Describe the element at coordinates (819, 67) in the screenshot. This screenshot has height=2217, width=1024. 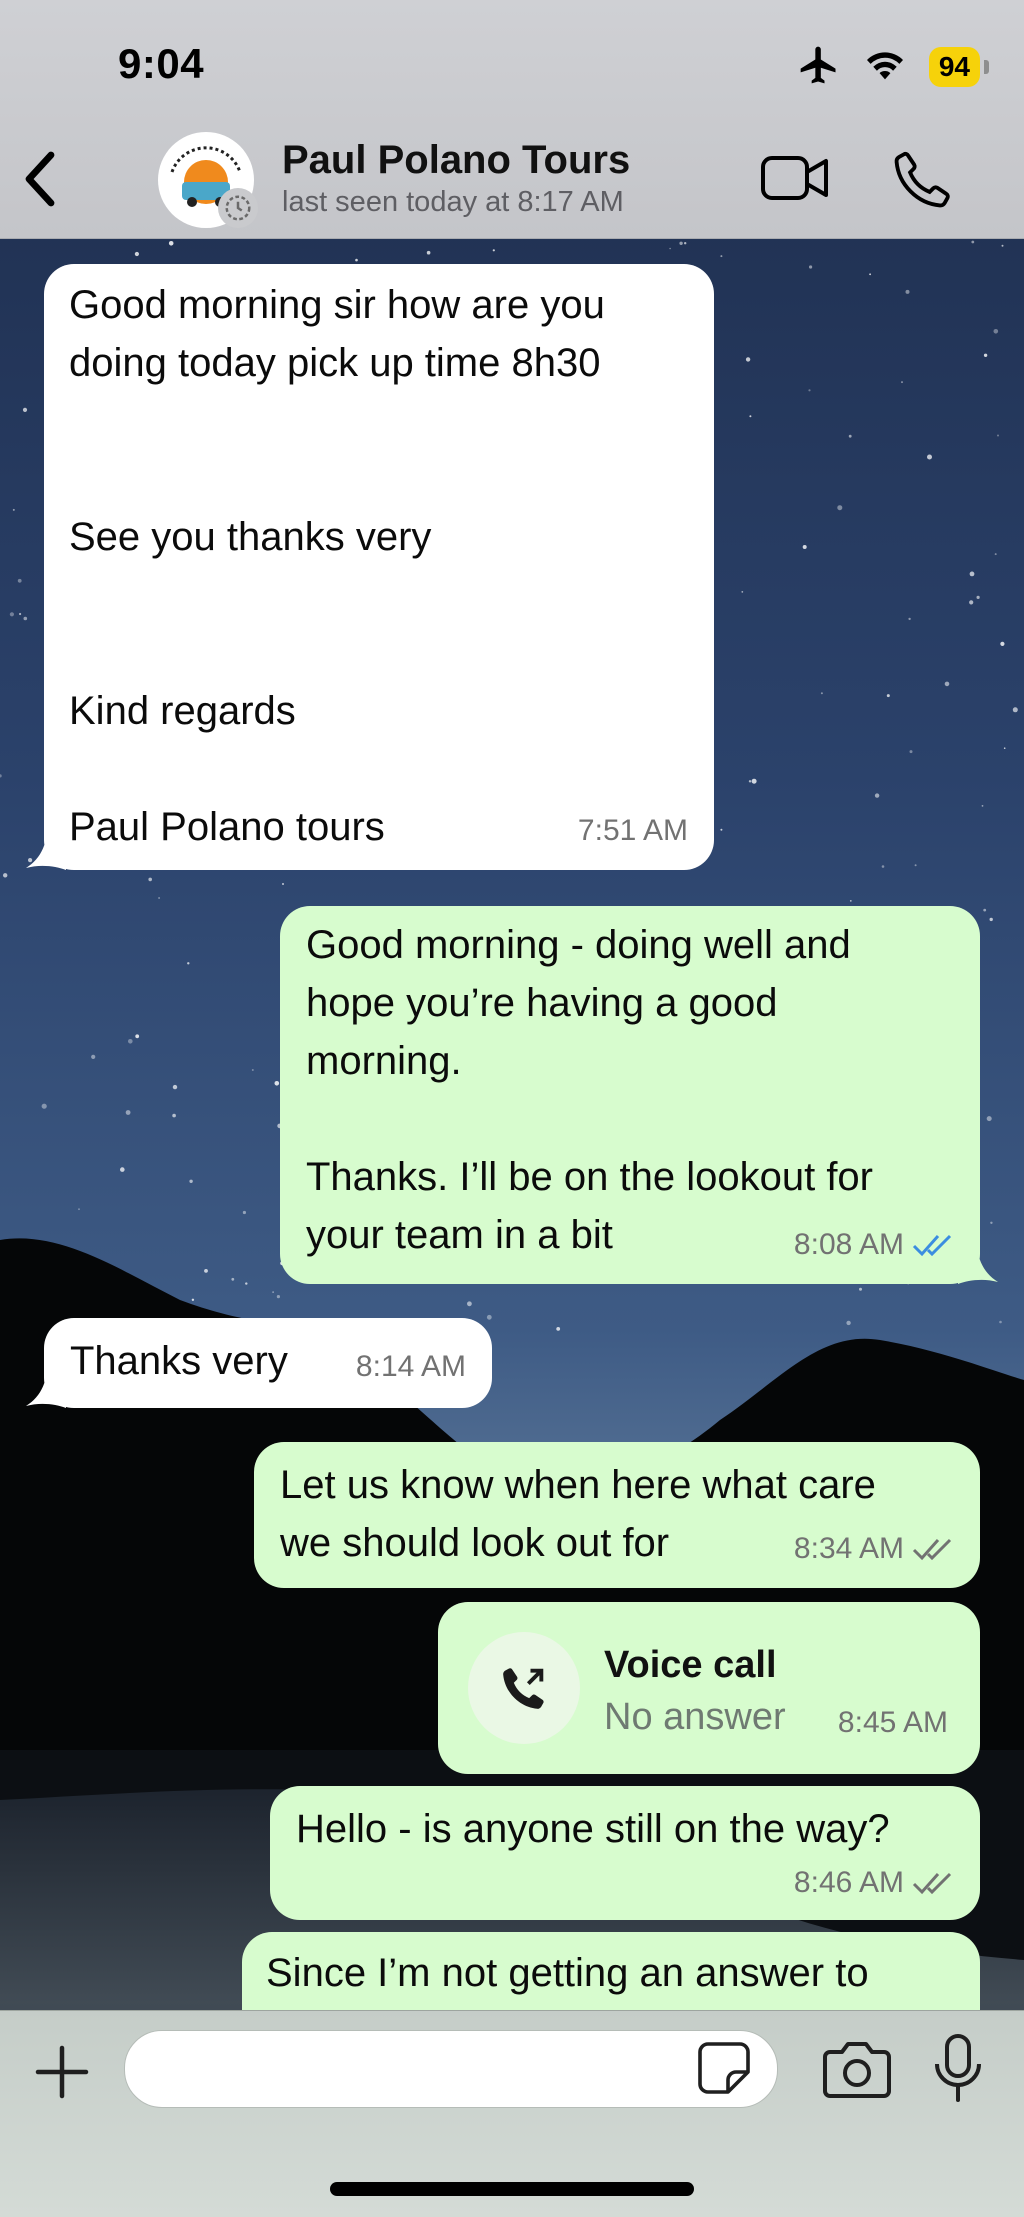
I see `airplane-mode-icon` at that location.